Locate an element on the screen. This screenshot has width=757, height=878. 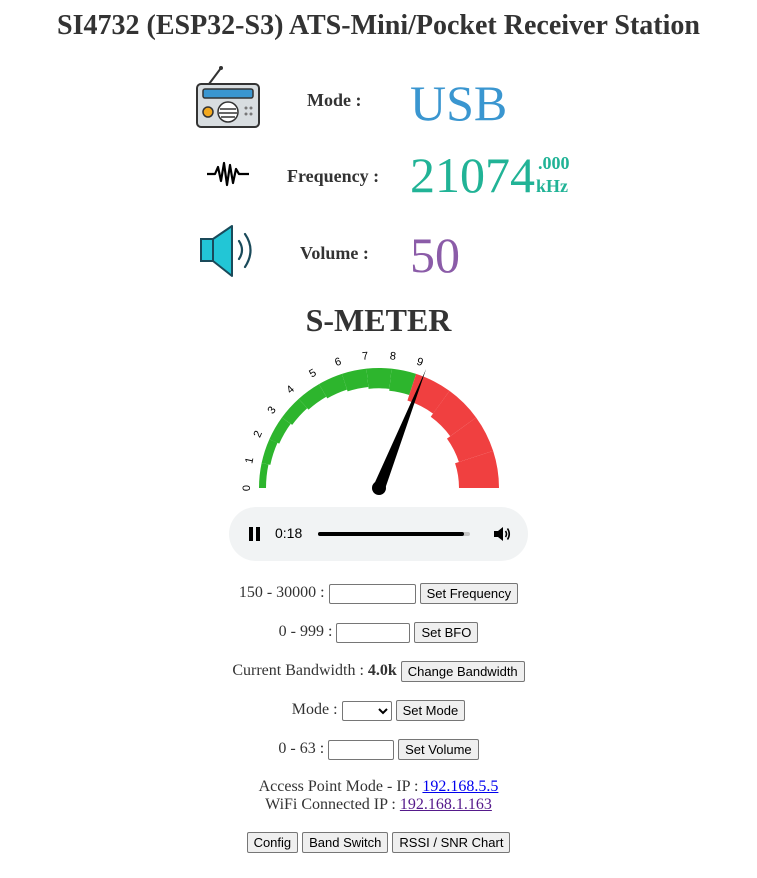
smeter-tick-label: 1 is located at coordinates (249, 460).